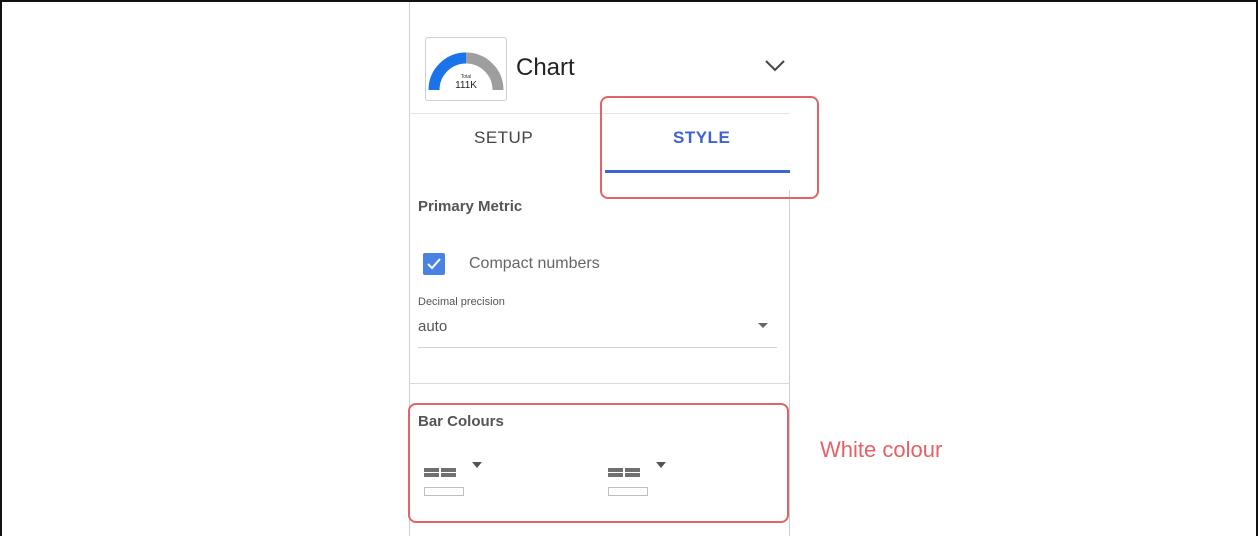 This screenshot has height=536, width=1260. What do you see at coordinates (598, 463) in the screenshot?
I see `bar-colours-highlight-box` at bounding box center [598, 463].